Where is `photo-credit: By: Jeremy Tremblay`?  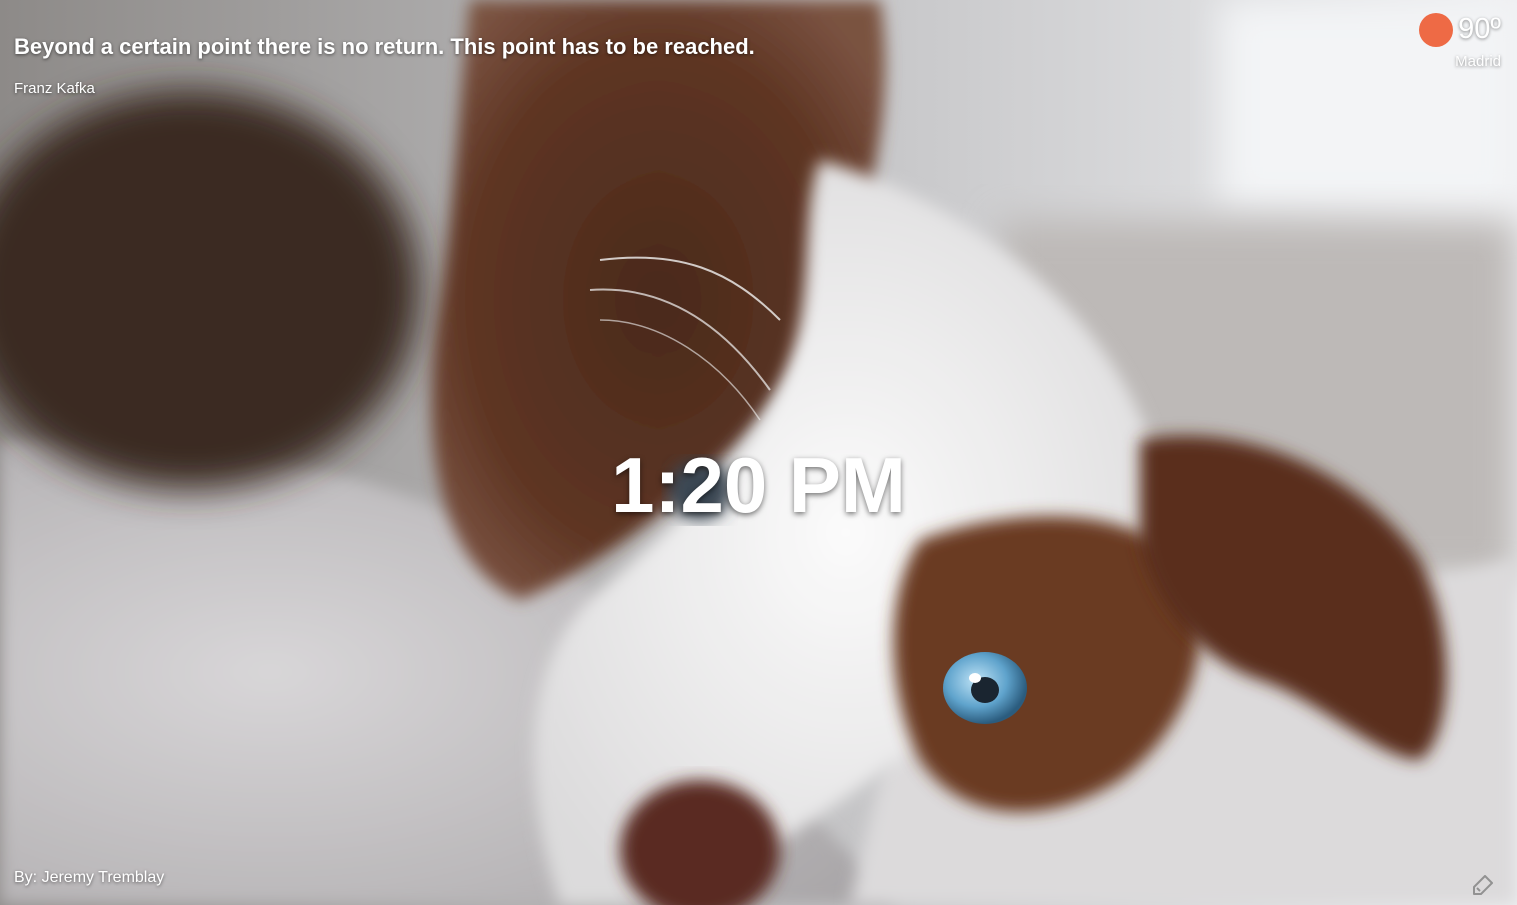
photo-credit: By: Jeremy Tremblay is located at coordinates (89, 878).